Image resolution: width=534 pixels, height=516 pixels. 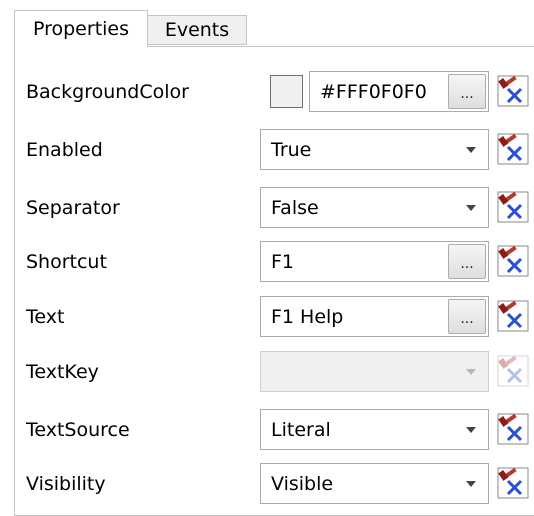 What do you see at coordinates (374, 149) in the screenshot?
I see `enabled-dropdown: True` at bounding box center [374, 149].